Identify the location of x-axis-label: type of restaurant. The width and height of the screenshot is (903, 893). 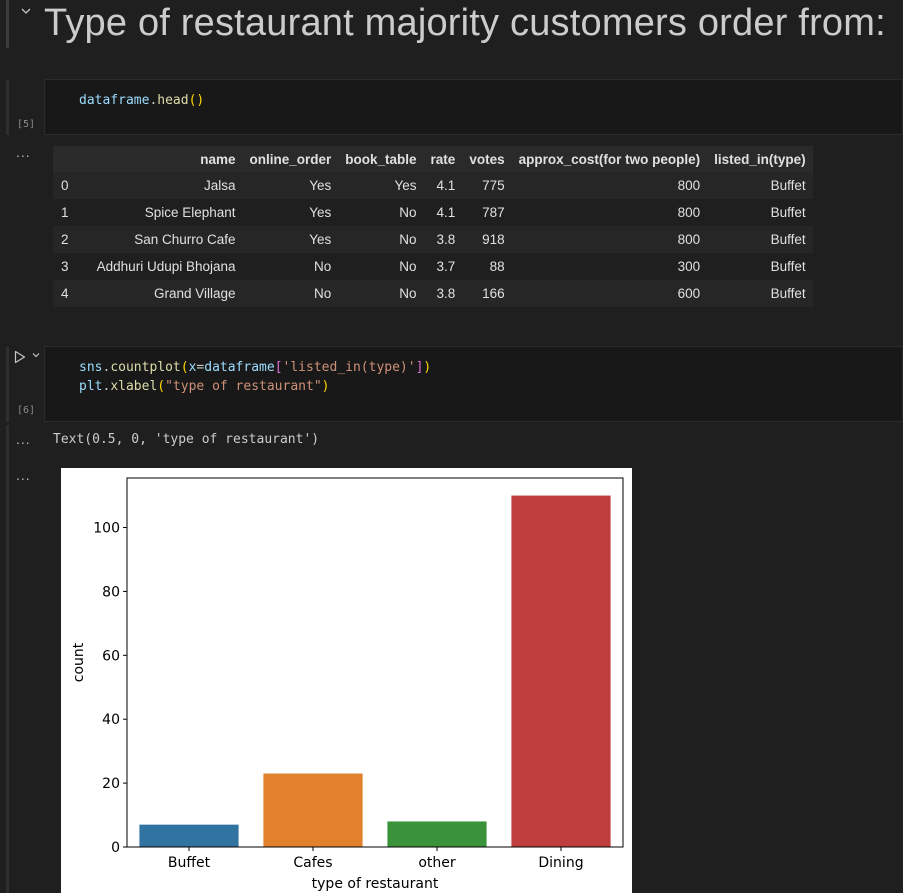
(375, 884).